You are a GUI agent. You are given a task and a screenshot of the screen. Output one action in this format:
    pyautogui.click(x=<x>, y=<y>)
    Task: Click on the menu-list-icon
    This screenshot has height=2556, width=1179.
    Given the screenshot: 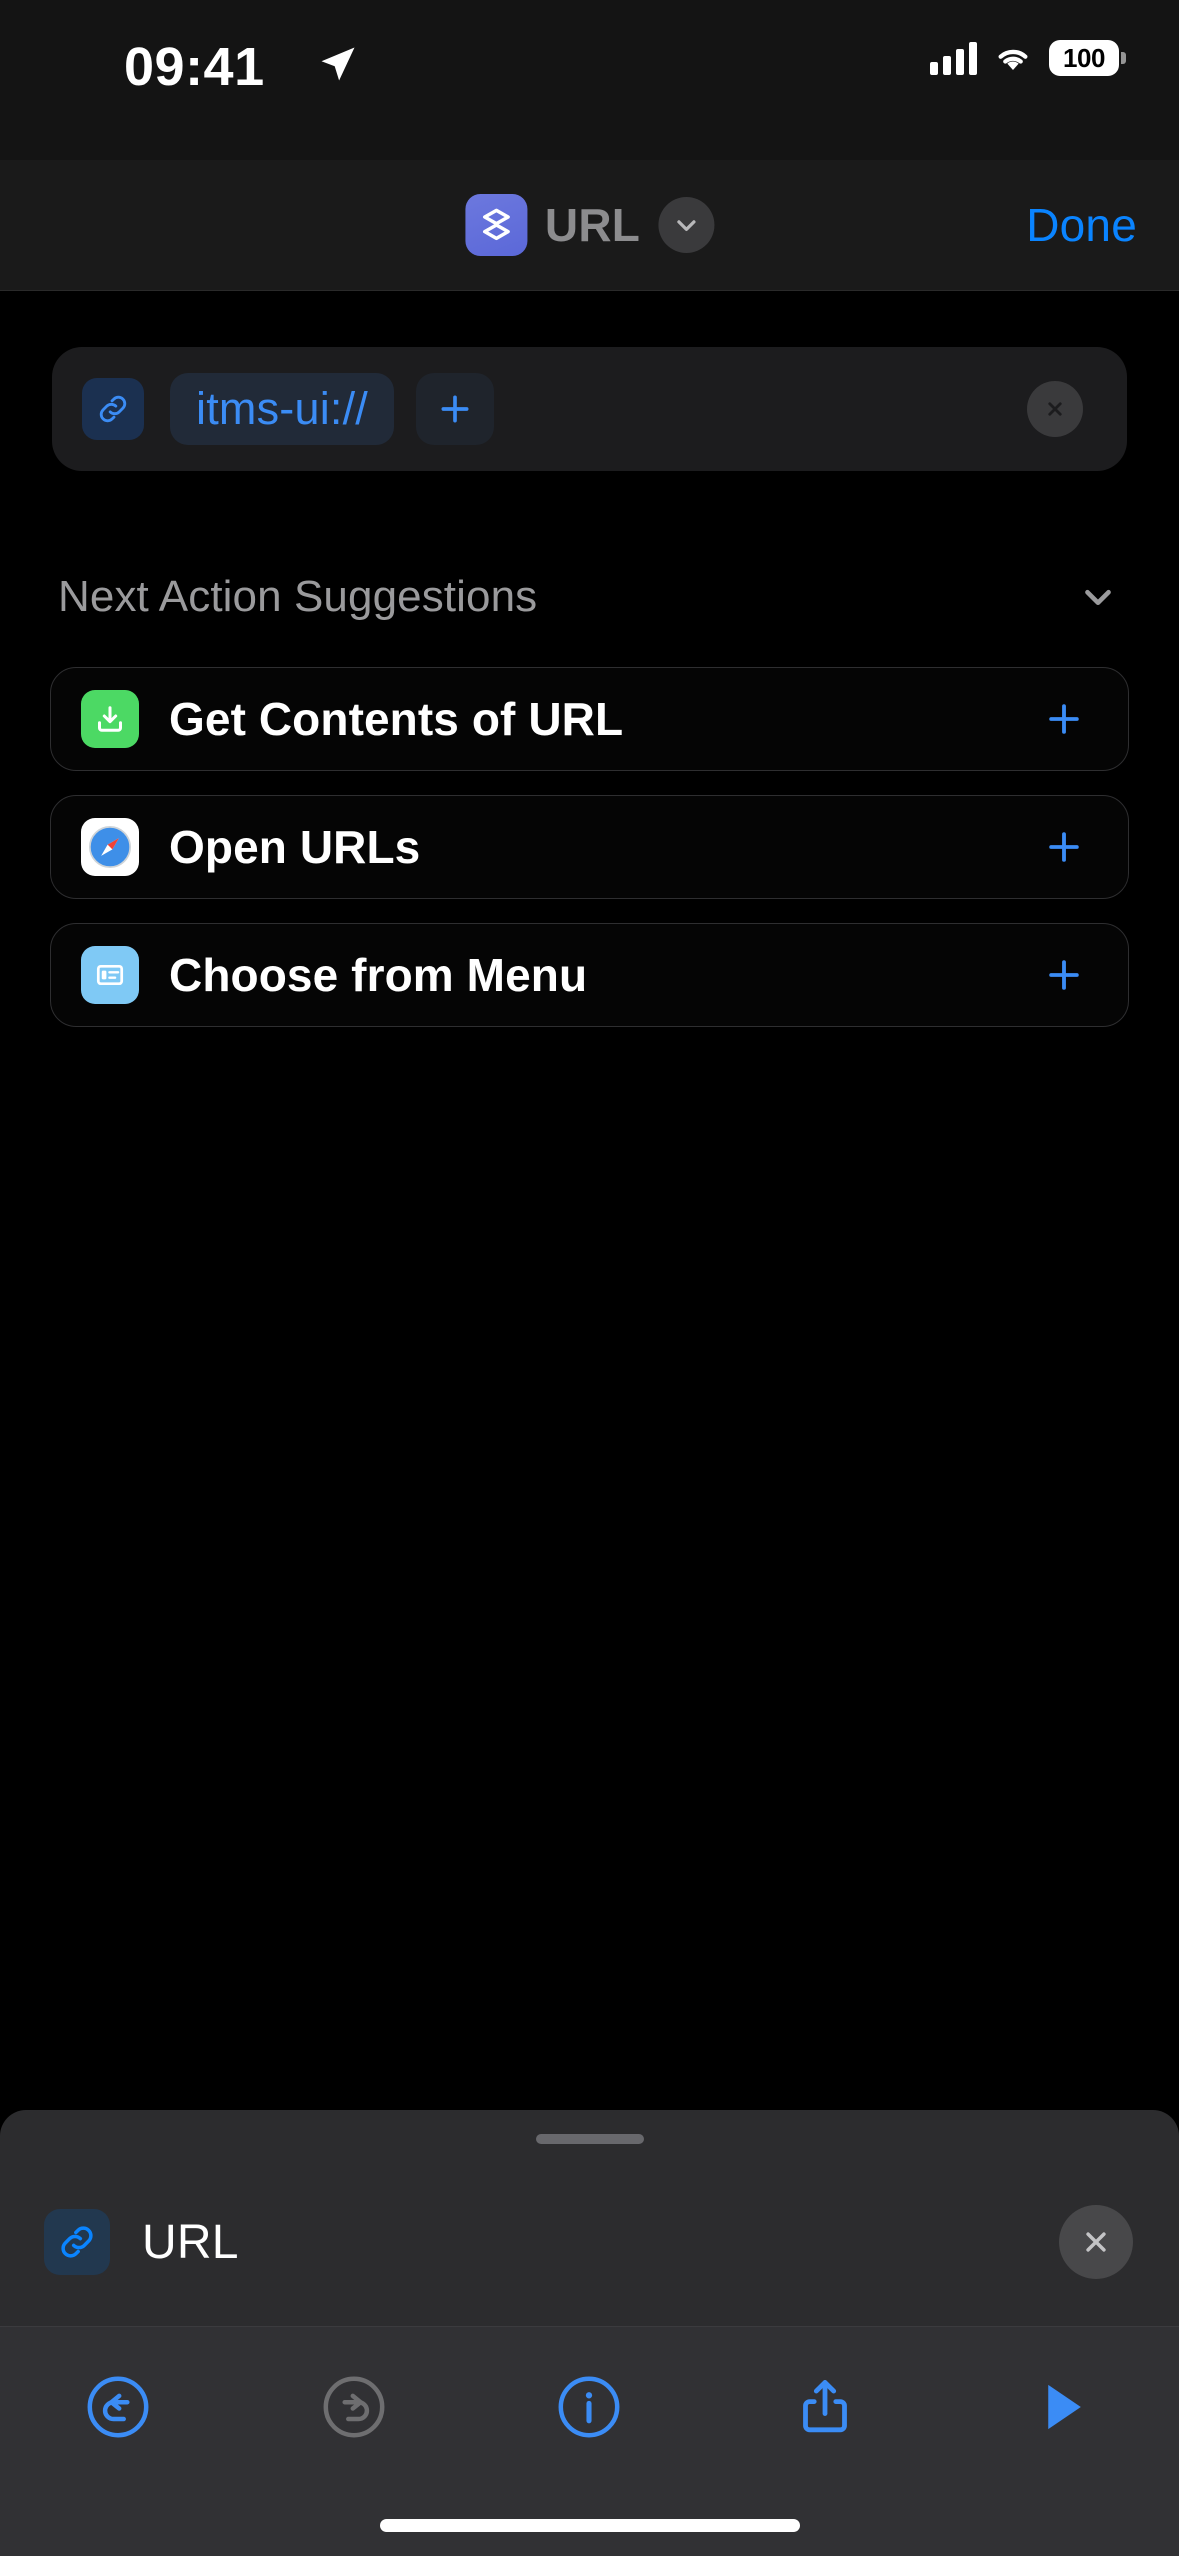 What is the action you would take?
    pyautogui.click(x=110, y=975)
    